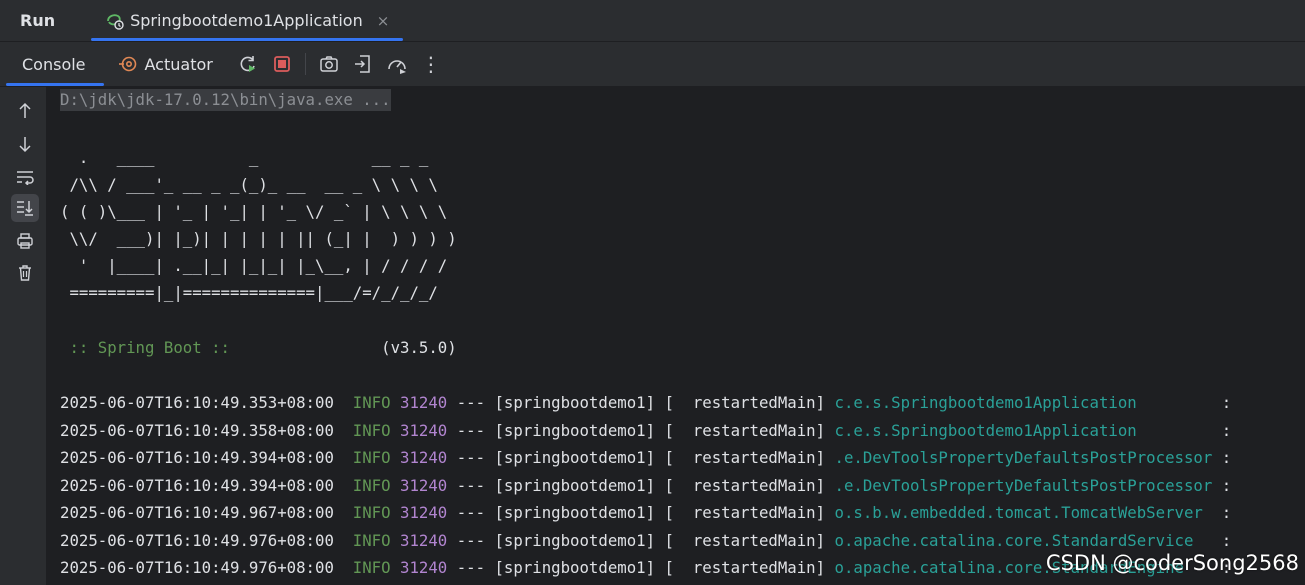  Describe the element at coordinates (248, 64) in the screenshot. I see `rerun-icon` at that location.